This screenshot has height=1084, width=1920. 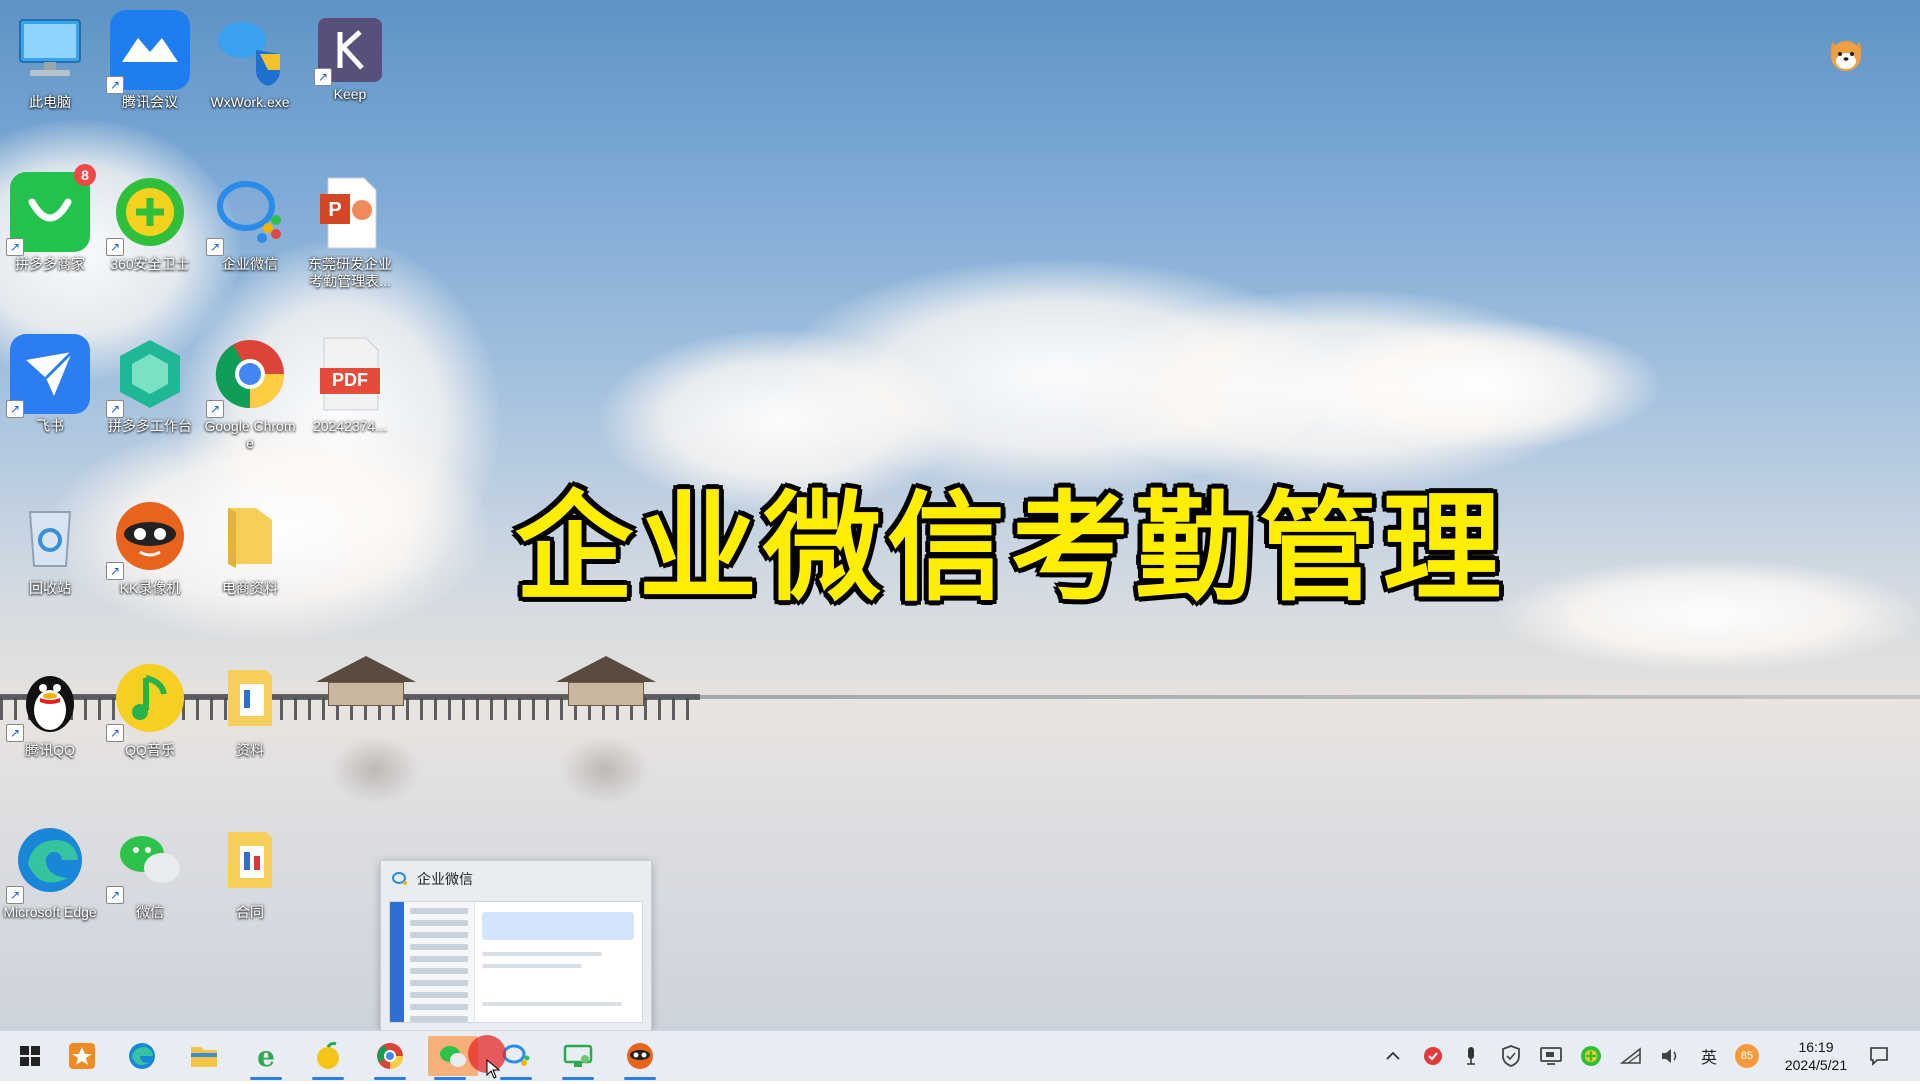 I want to click on recycle-bin-icon, so click(x=50, y=536).